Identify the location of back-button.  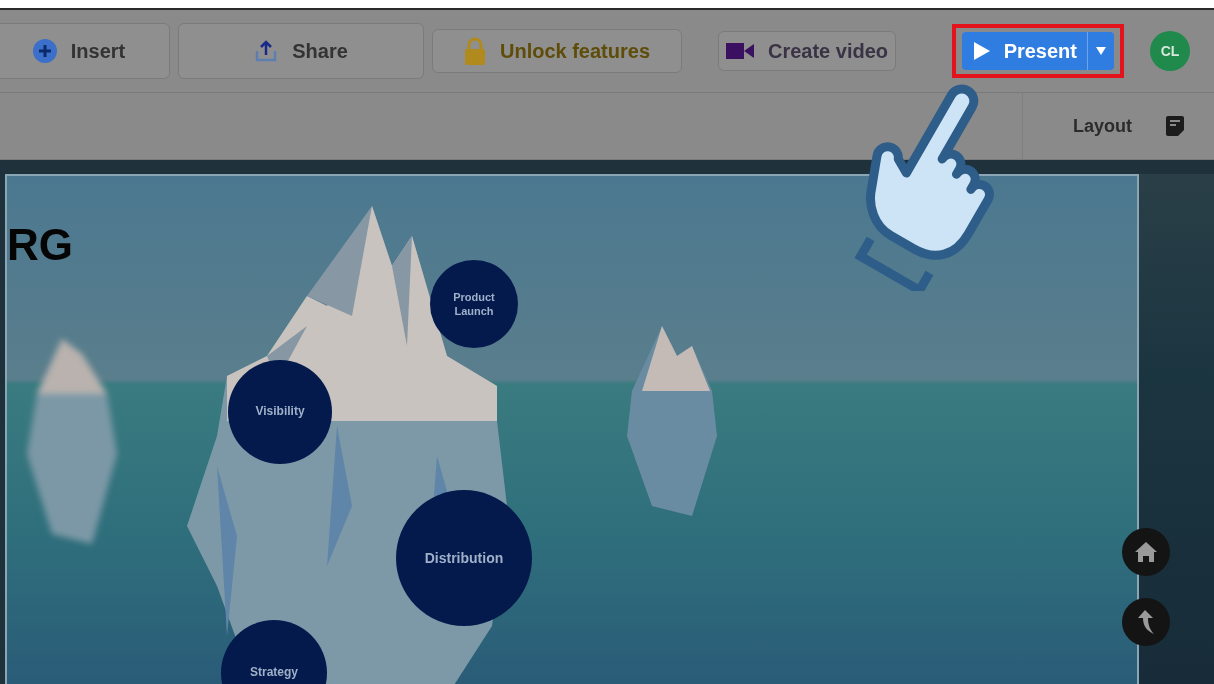
(1146, 622).